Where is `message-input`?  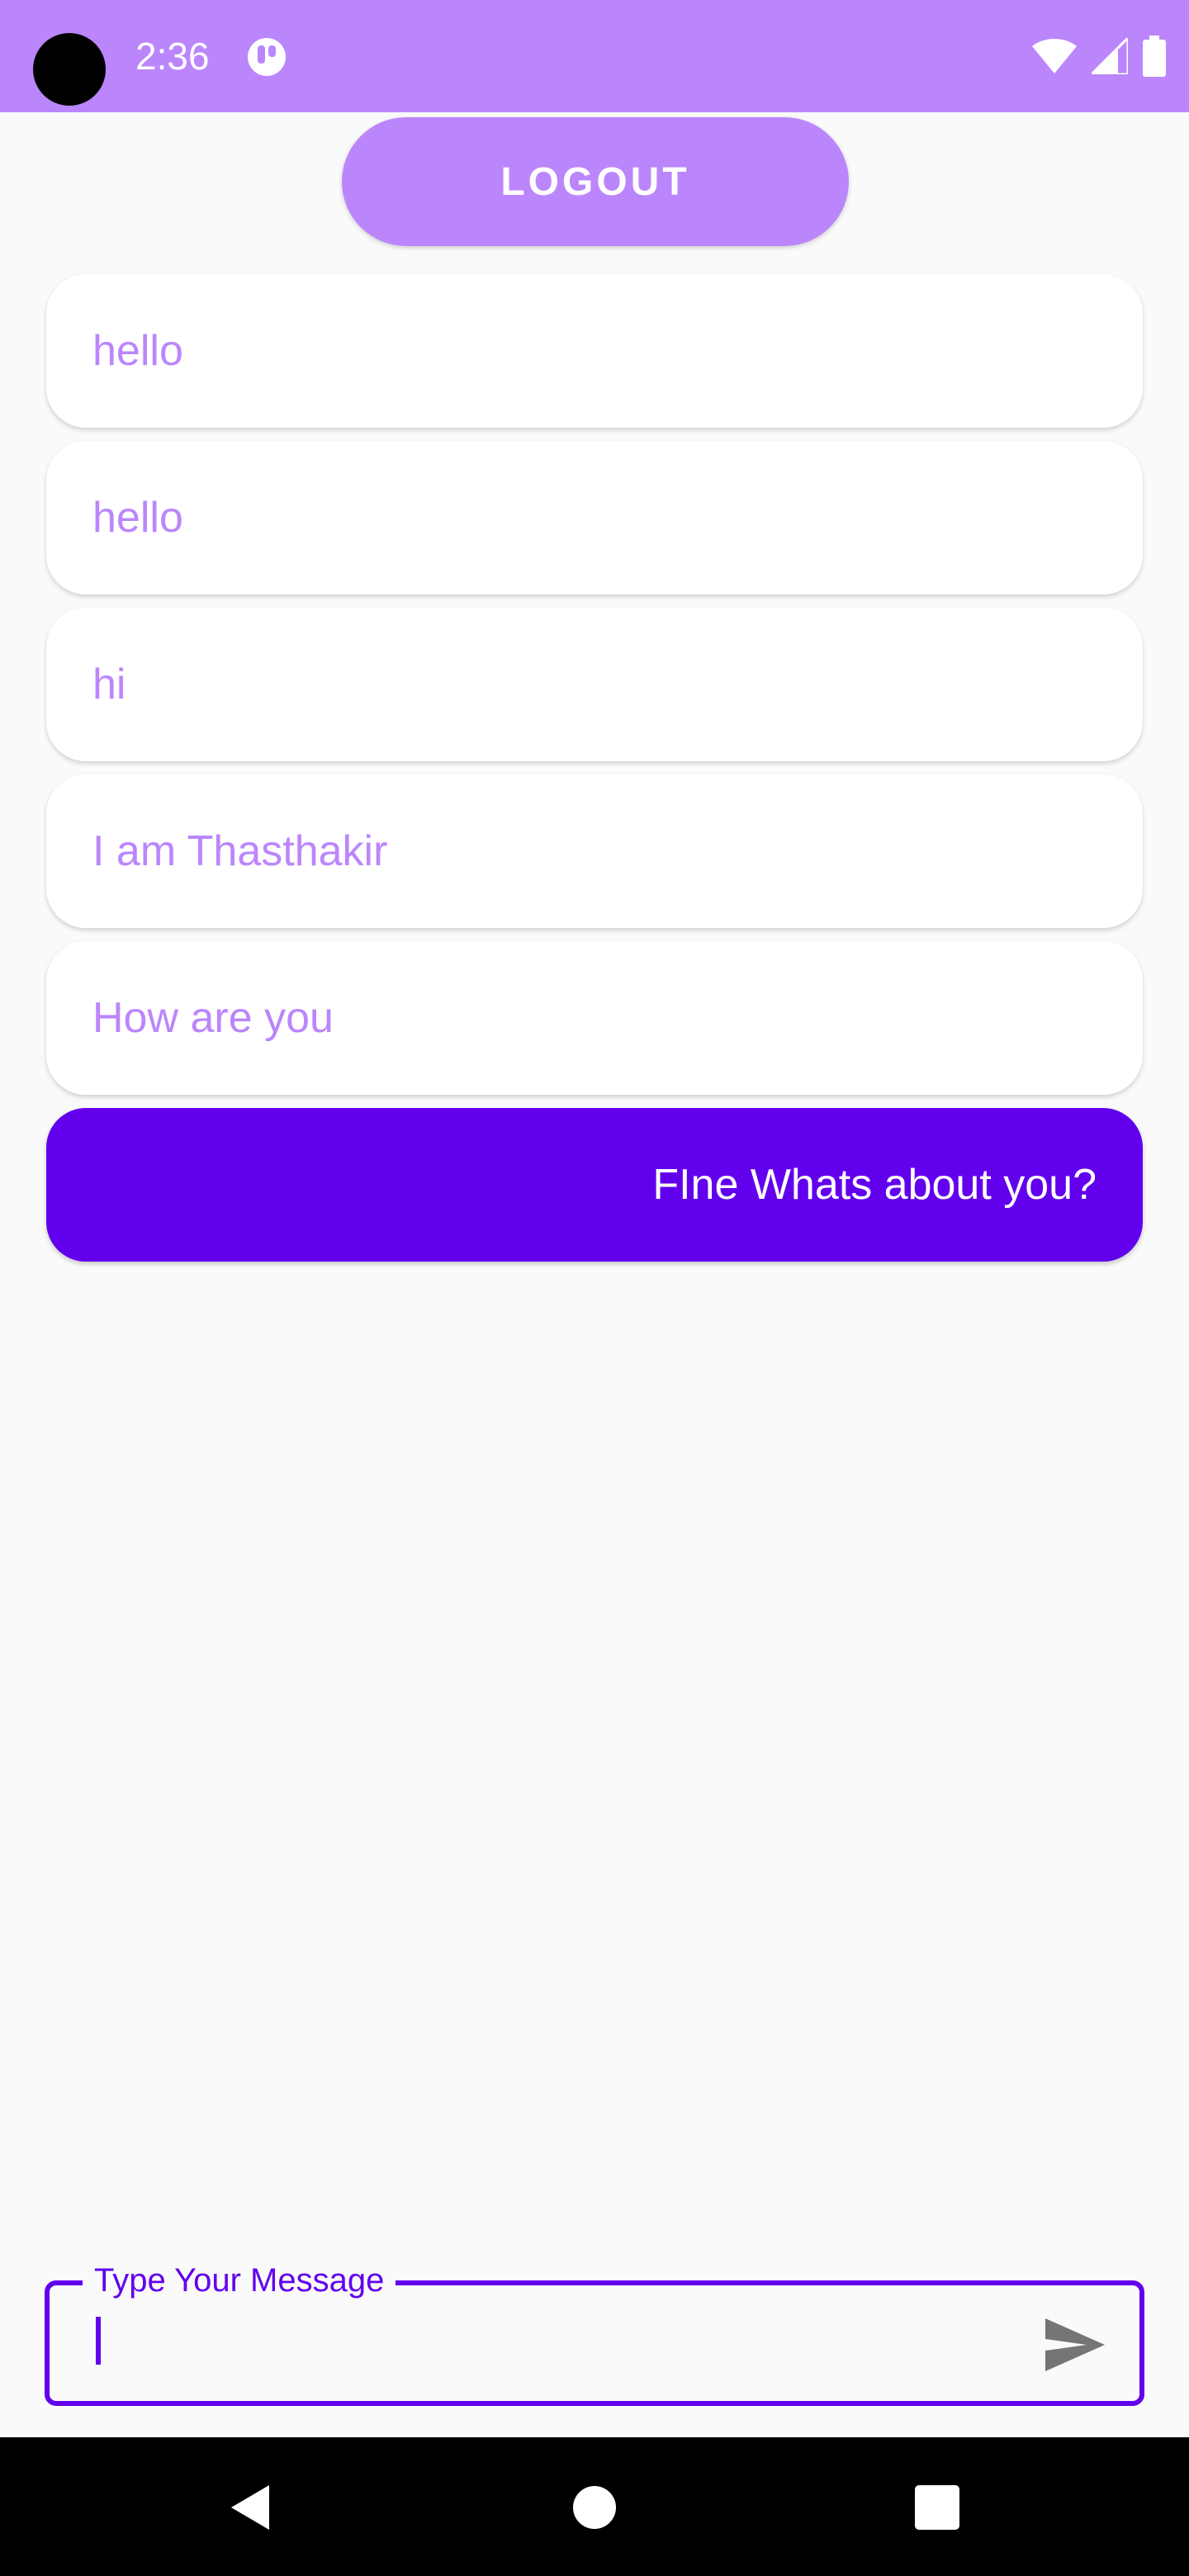 message-input is located at coordinates (540, 2342).